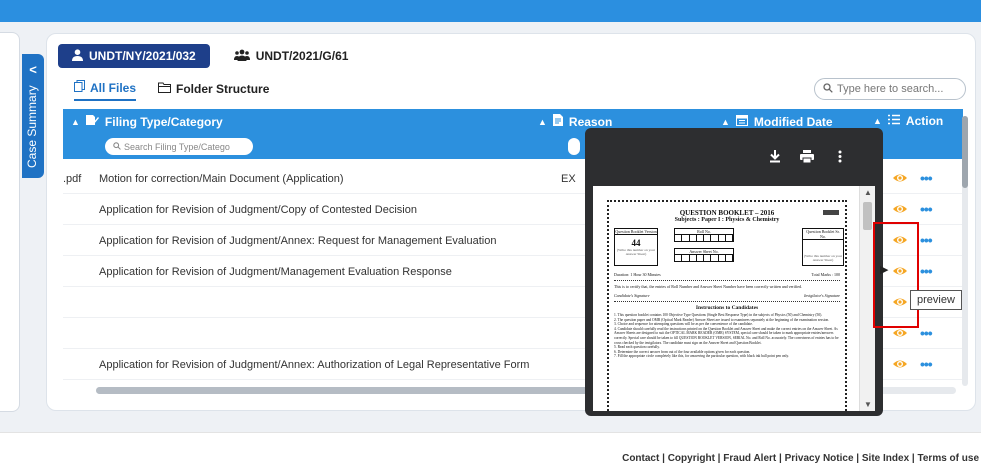 The image size is (981, 473). Describe the element at coordinates (163, 121) in the screenshot. I see `column-label: Filing Type/Category` at that location.